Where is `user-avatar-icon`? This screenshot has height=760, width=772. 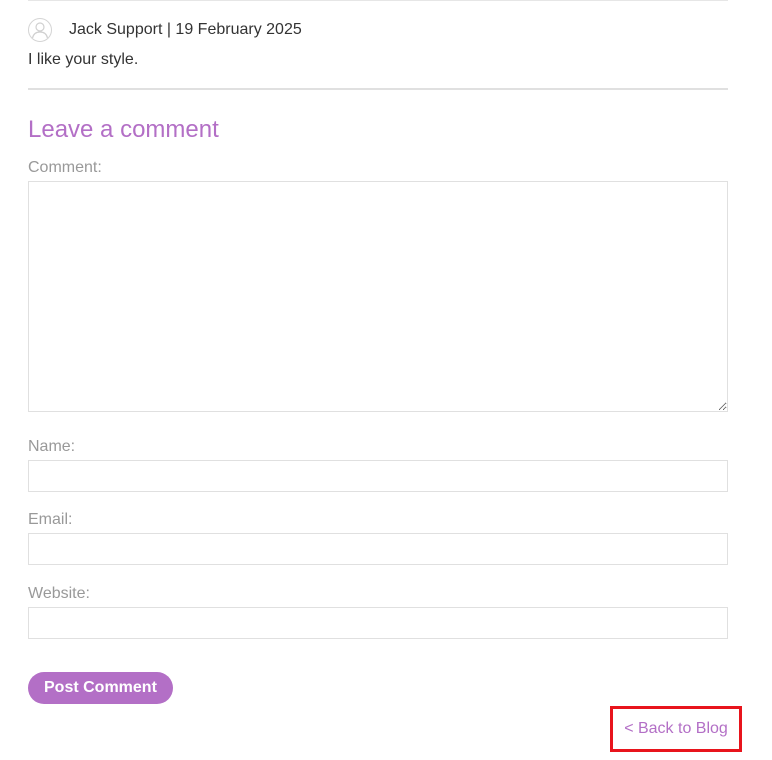
user-avatar-icon is located at coordinates (40, 30).